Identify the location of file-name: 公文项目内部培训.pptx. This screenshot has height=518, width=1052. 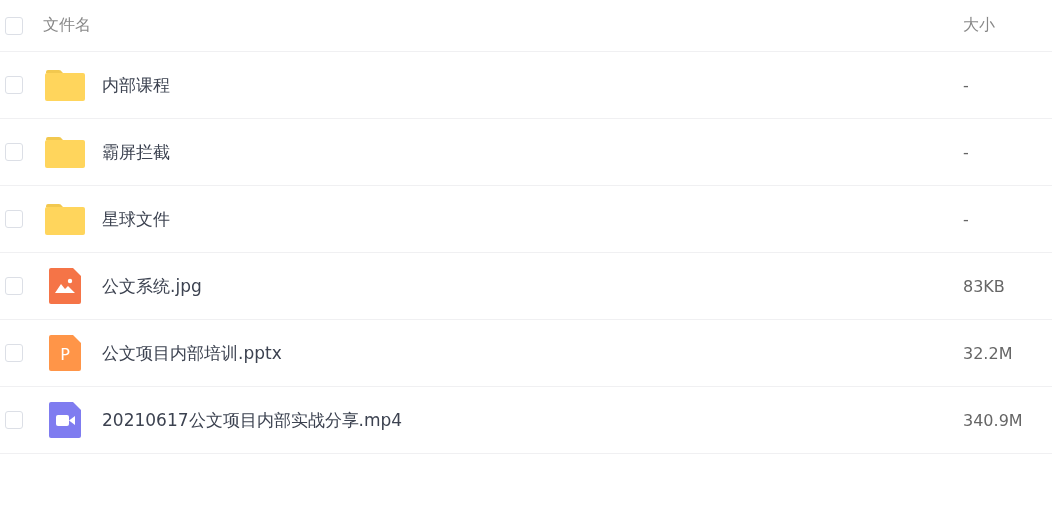
(532, 353).